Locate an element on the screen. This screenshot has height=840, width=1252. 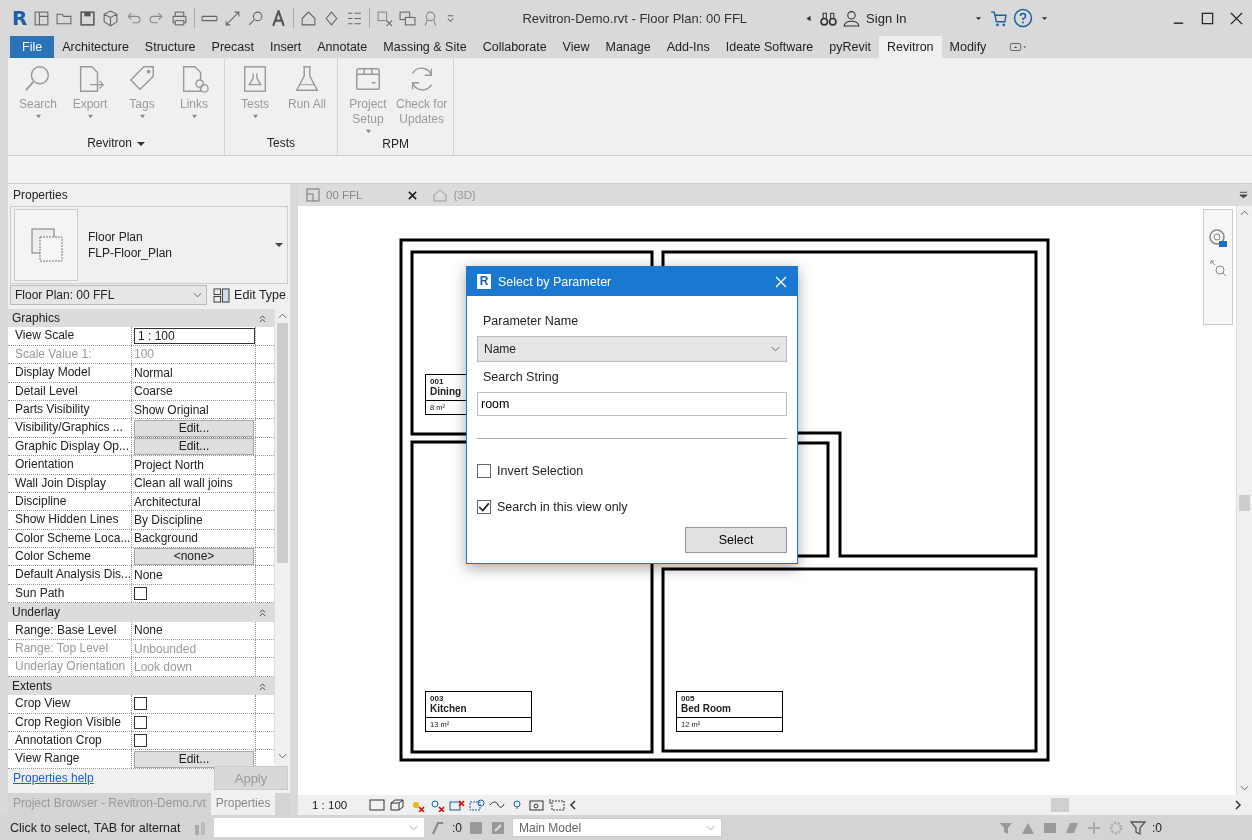
check-icon is located at coordinates (484, 507).